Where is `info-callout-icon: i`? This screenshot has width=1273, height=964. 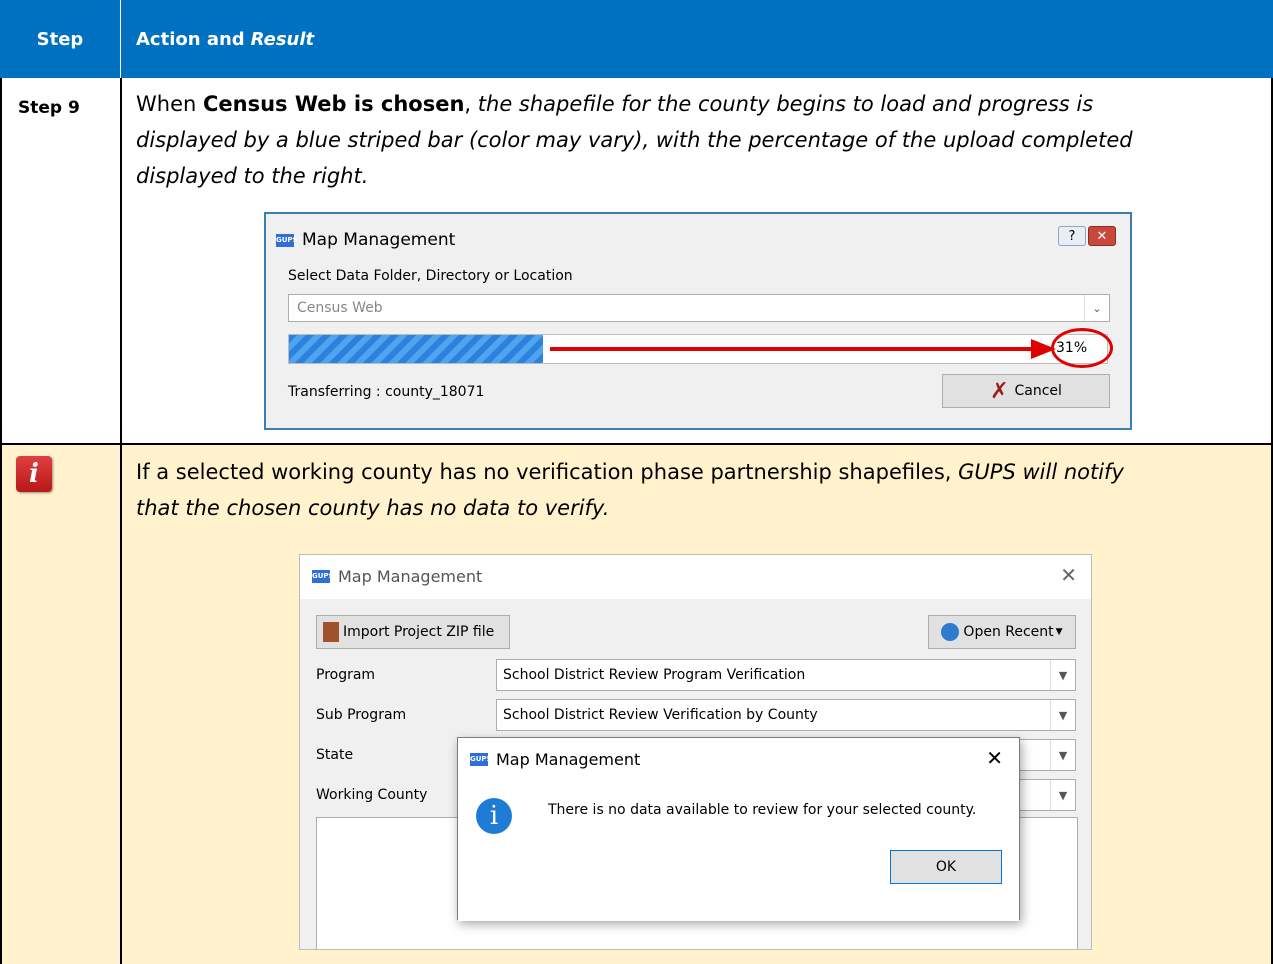 info-callout-icon: i is located at coordinates (34, 474).